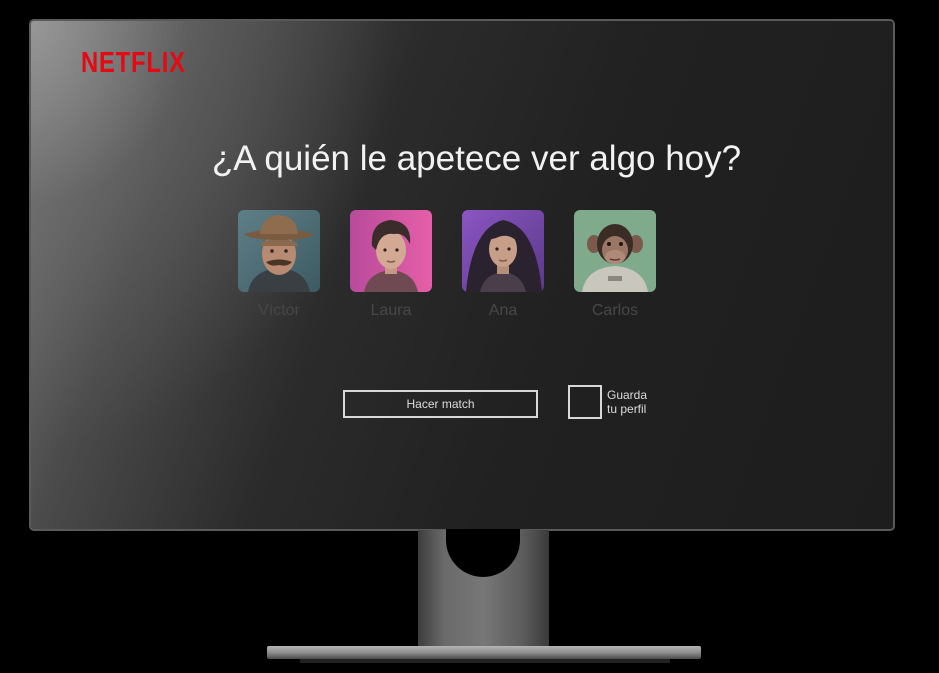 This screenshot has width=939, height=673. Describe the element at coordinates (391, 251) in the screenshot. I see `avatar-laura` at that location.